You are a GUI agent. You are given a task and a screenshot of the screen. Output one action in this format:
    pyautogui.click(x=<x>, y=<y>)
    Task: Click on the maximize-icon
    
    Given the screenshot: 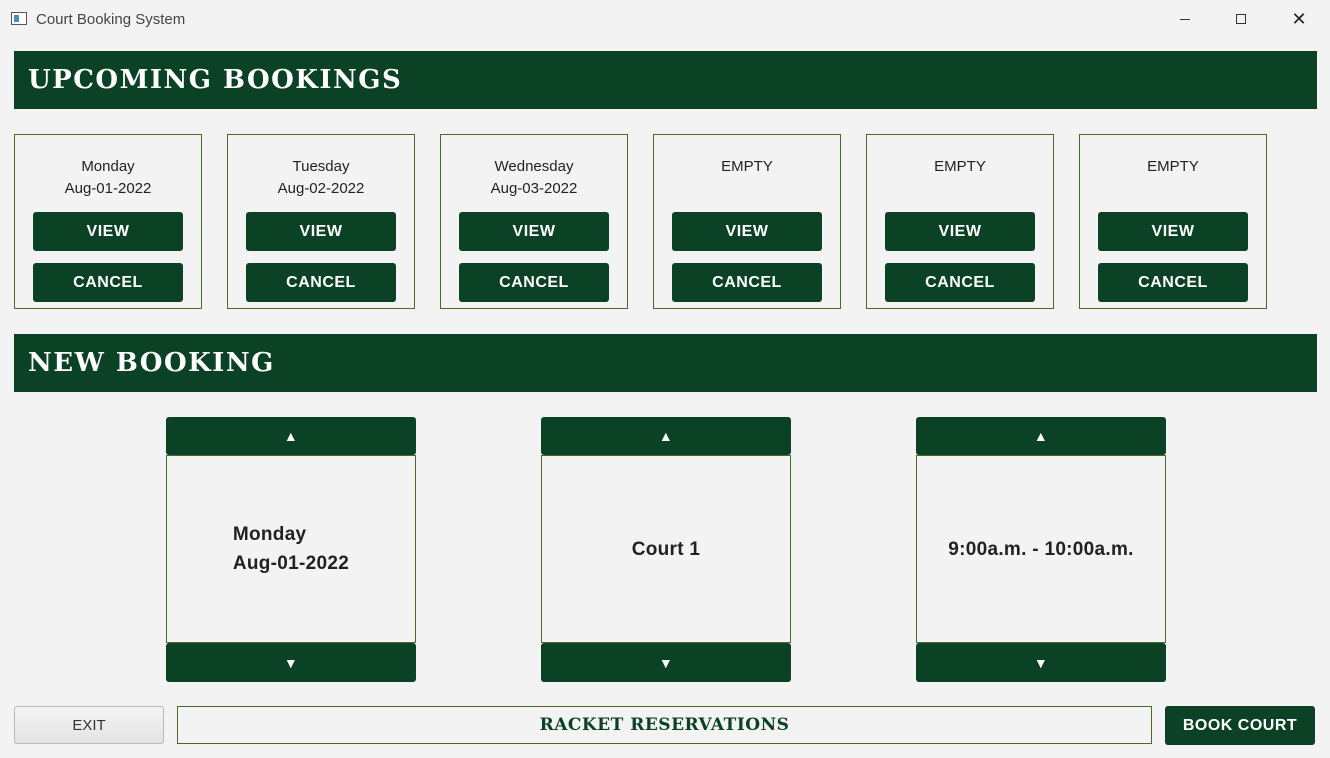 What is the action you would take?
    pyautogui.click(x=1241, y=19)
    